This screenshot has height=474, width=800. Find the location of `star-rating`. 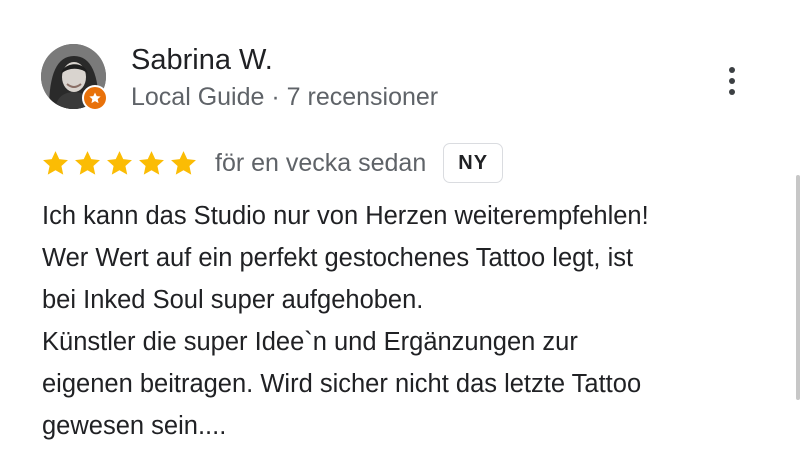

star-rating is located at coordinates (119, 163).